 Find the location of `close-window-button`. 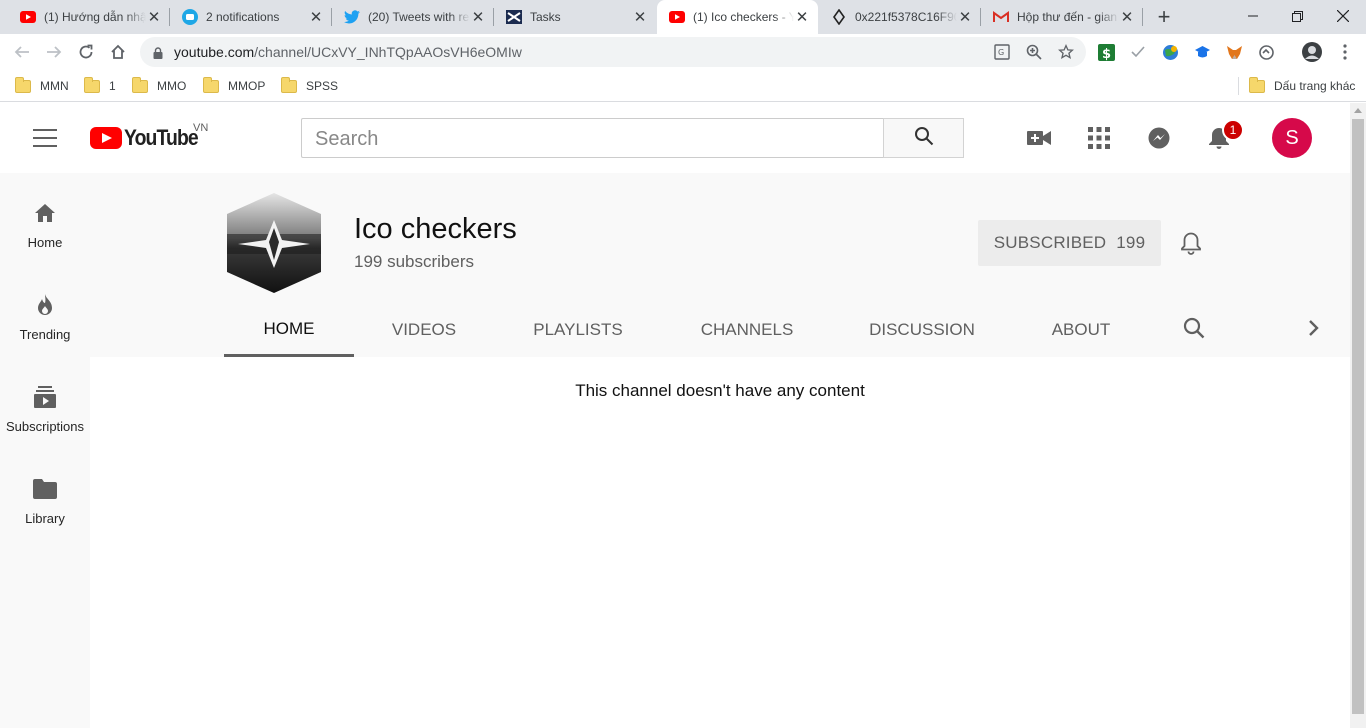

close-window-button is located at coordinates (1343, 16).